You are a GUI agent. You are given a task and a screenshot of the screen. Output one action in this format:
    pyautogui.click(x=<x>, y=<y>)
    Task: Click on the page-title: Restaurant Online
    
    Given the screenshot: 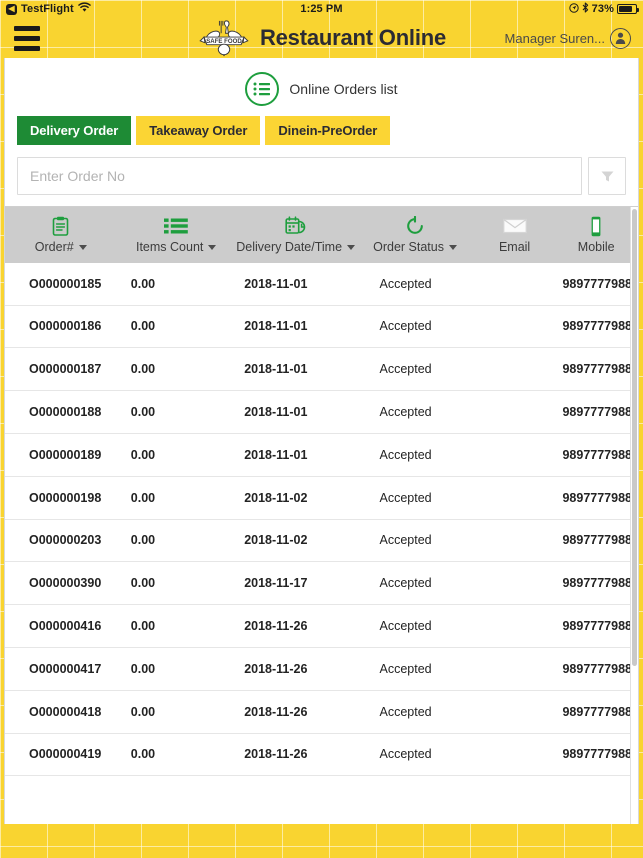 What is the action you would take?
    pyautogui.click(x=353, y=37)
    